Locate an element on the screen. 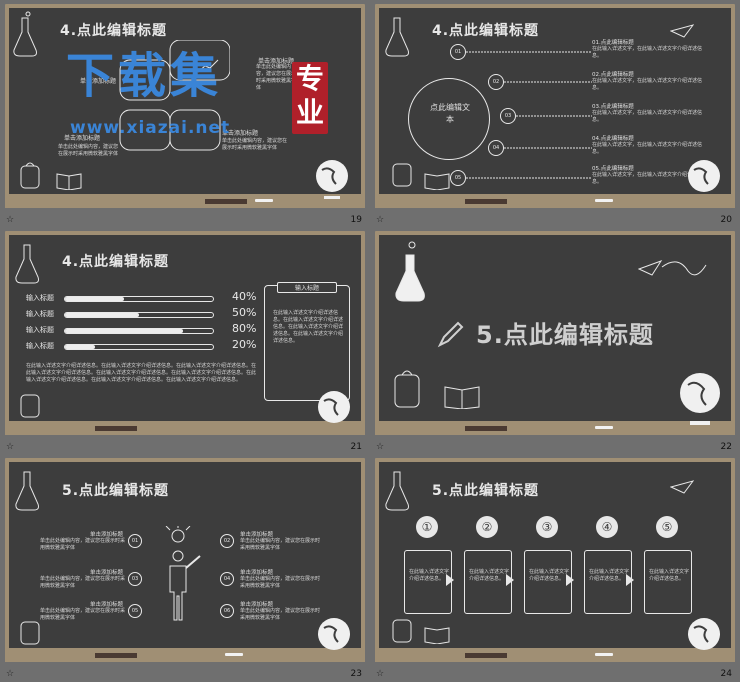 This screenshot has height=682, width=740. bar-percent: 80% is located at coordinates (244, 328).